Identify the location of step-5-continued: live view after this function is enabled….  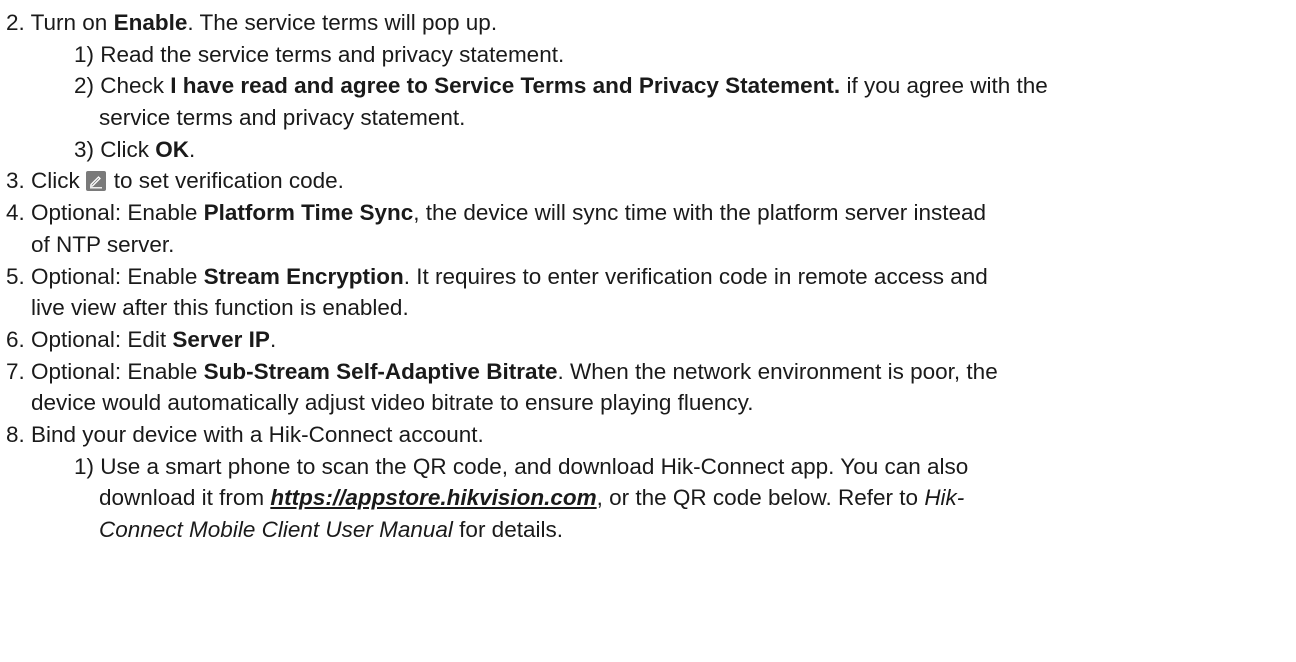
(220, 308).